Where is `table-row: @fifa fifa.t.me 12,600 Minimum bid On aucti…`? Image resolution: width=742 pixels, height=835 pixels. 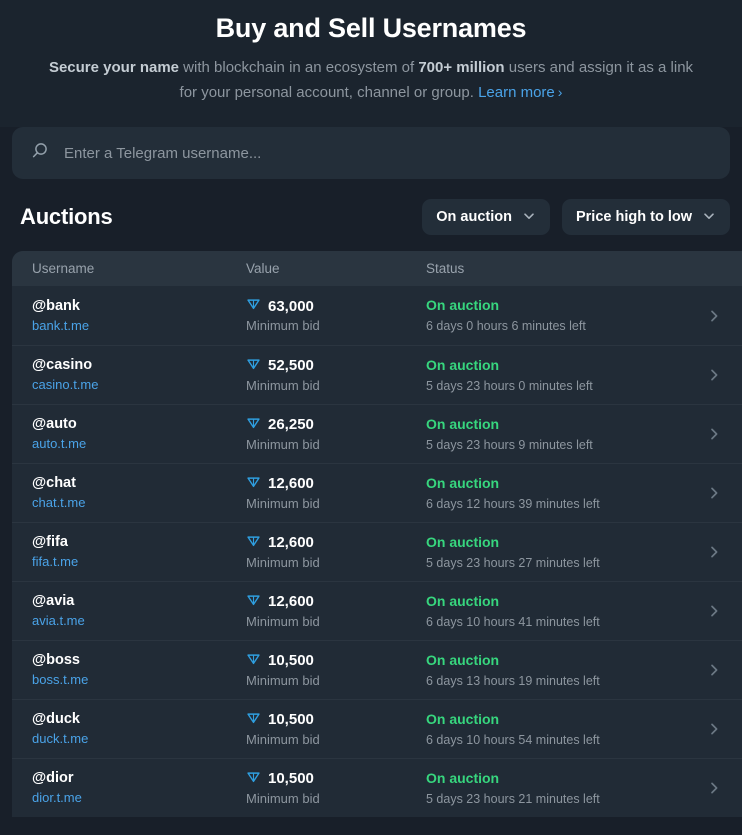 table-row: @fifa fifa.t.me 12,600 Minimum bid On aucti… is located at coordinates (377, 551).